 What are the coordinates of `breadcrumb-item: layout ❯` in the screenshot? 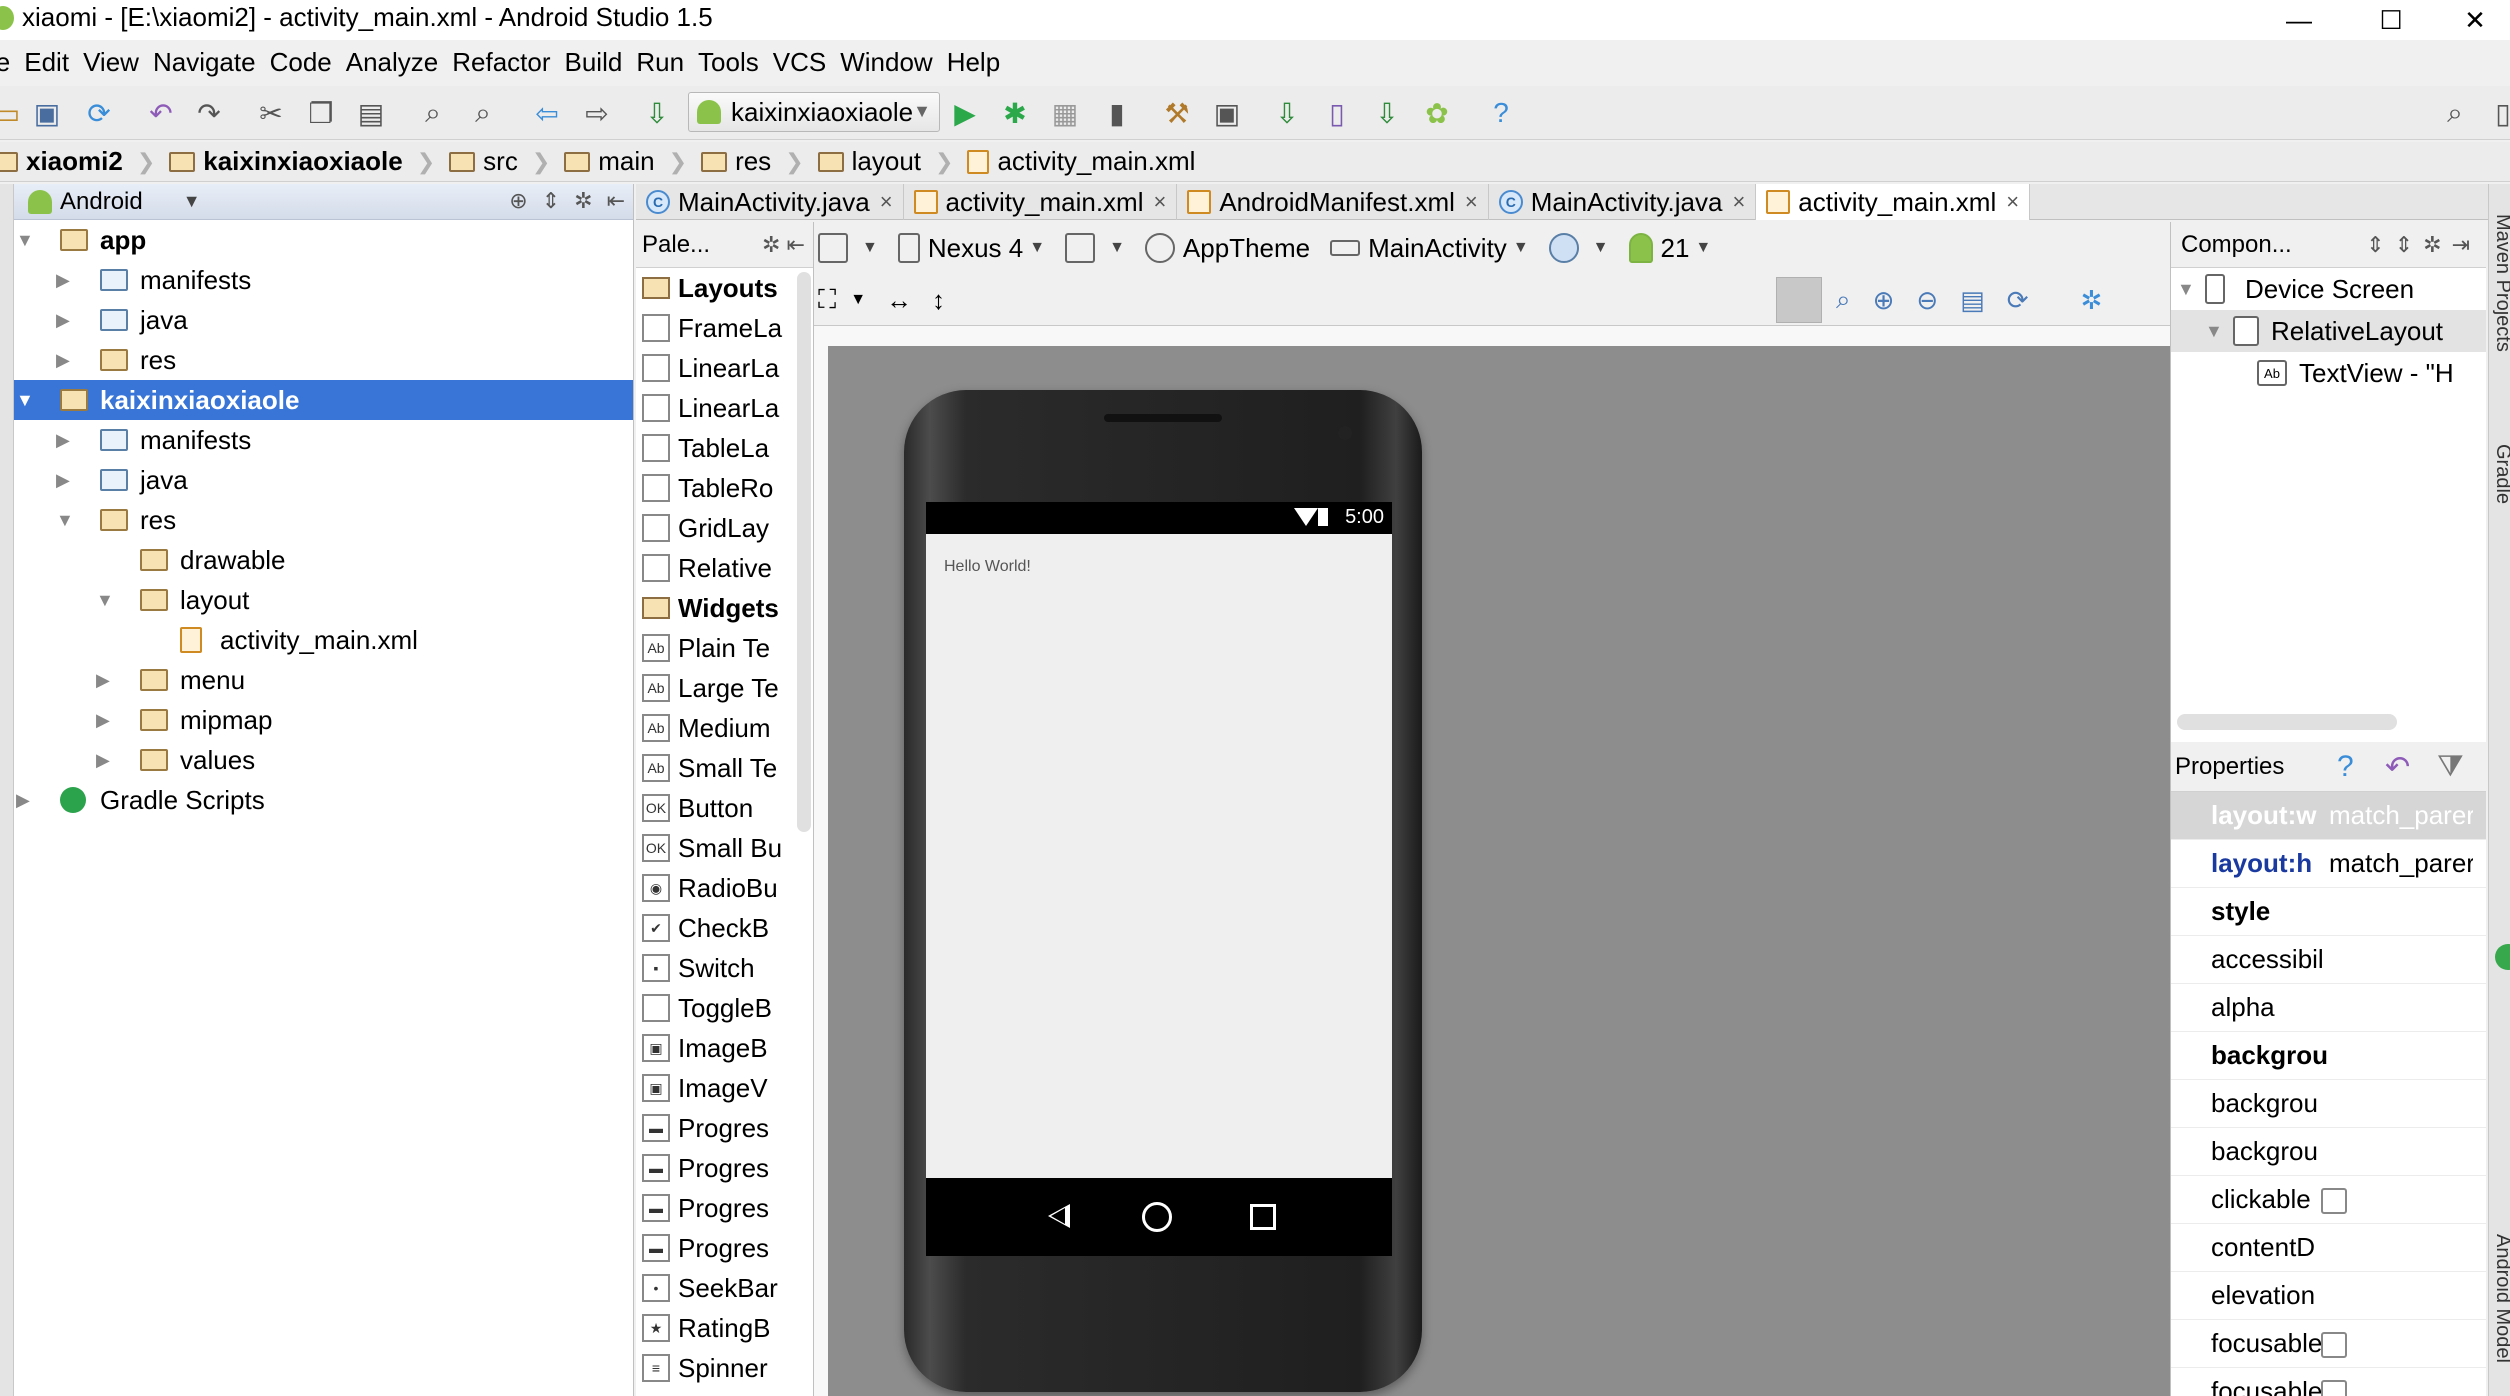 It's located at (889, 162).